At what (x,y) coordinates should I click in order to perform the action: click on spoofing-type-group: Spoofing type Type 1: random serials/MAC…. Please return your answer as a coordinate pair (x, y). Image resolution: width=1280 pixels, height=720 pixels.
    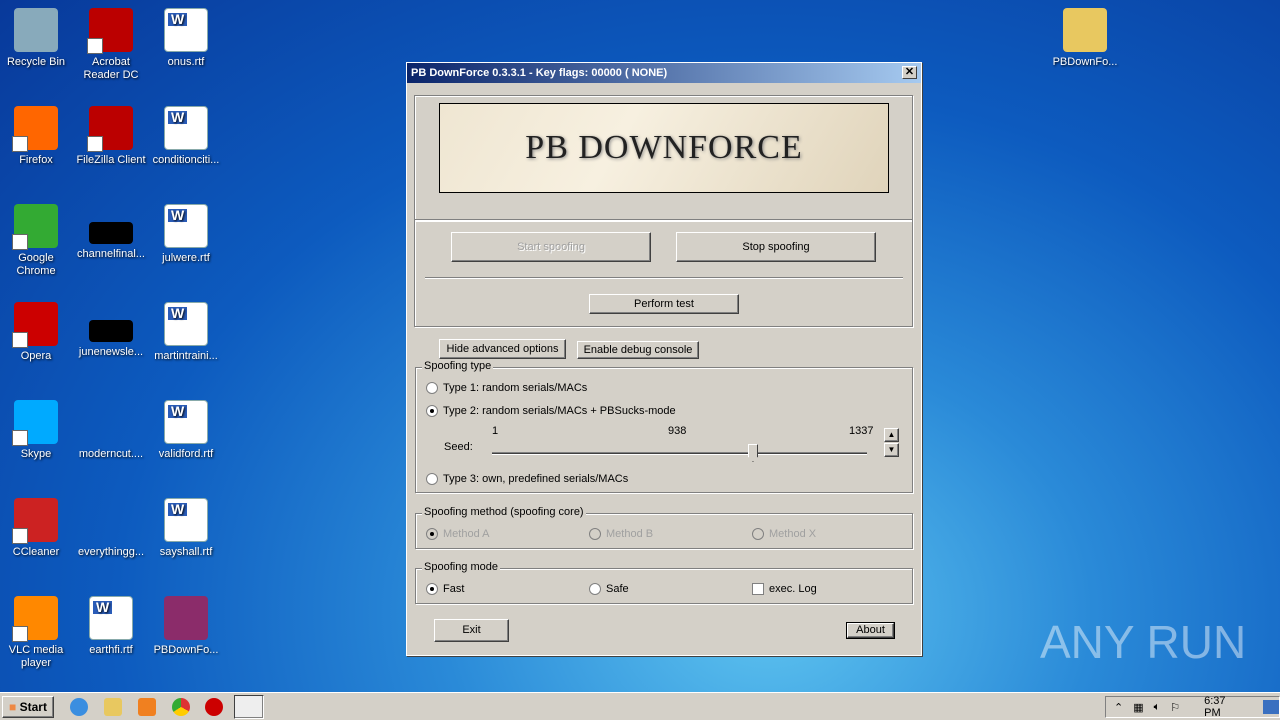
    Looking at the image, I should click on (664, 426).